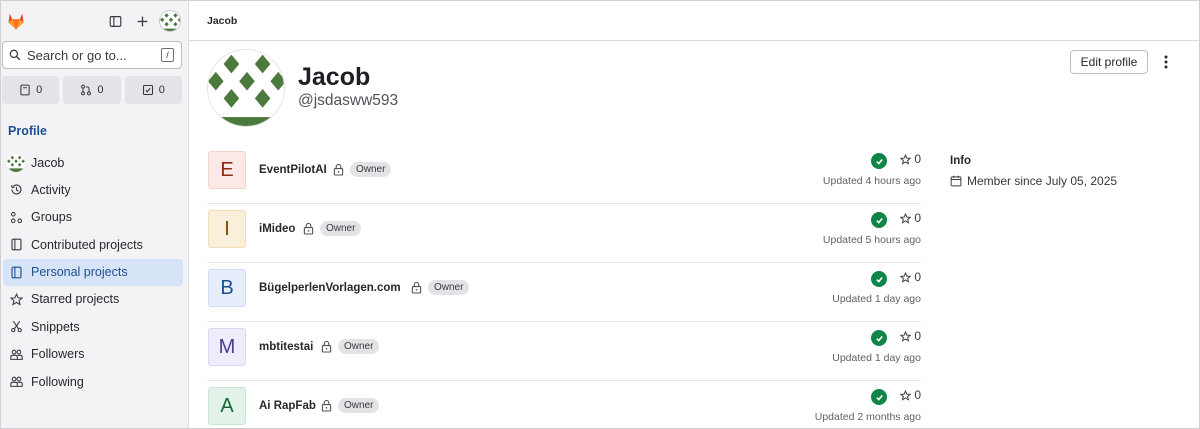 This screenshot has height=429, width=1200. What do you see at coordinates (851, 232) in the screenshot?
I see `project-stats: 0 Updated 5 hours ago` at bounding box center [851, 232].